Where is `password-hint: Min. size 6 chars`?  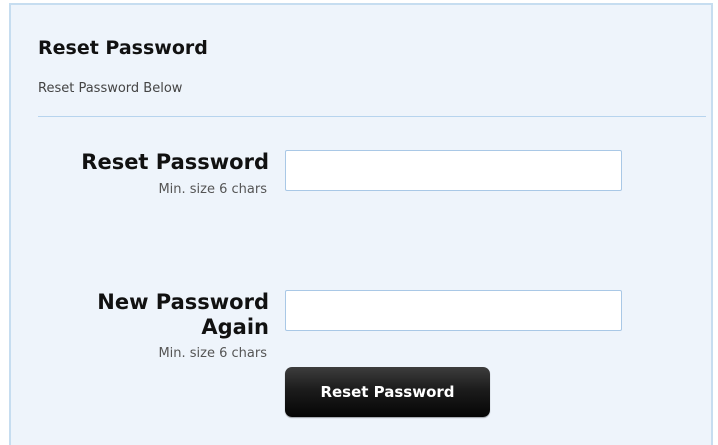
password-hint: Min. size 6 chars is located at coordinates (212, 189).